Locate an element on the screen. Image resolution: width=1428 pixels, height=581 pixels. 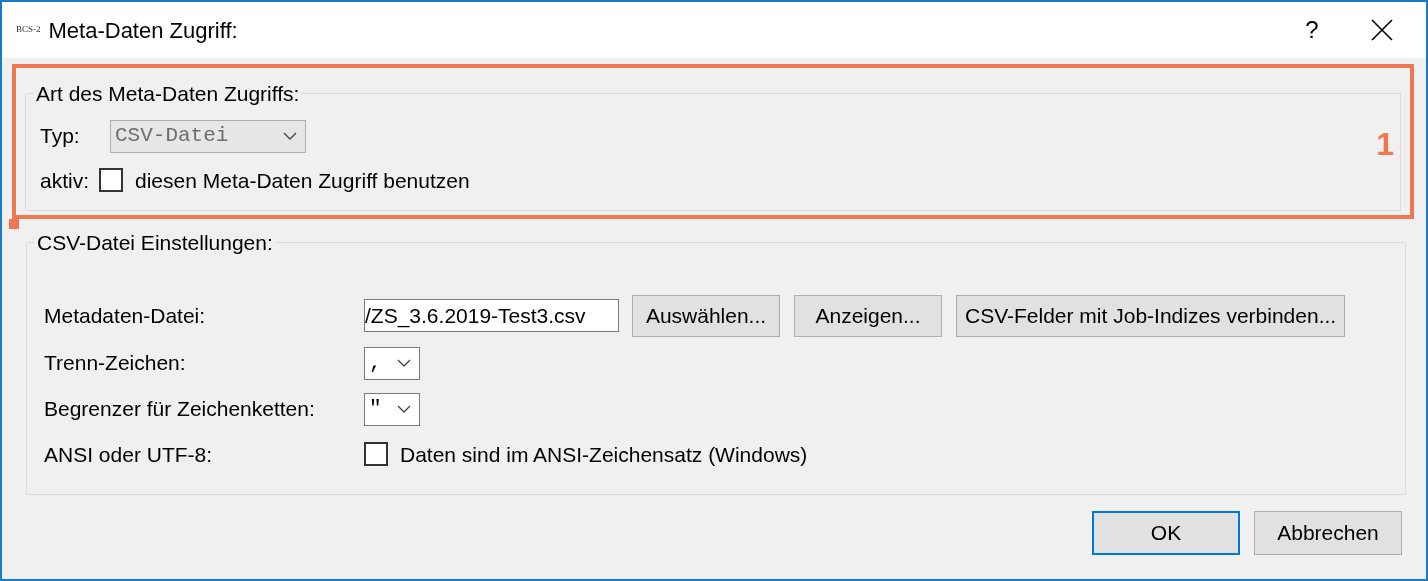
window-title: Meta-Daten Zugriff: is located at coordinates (143, 30).